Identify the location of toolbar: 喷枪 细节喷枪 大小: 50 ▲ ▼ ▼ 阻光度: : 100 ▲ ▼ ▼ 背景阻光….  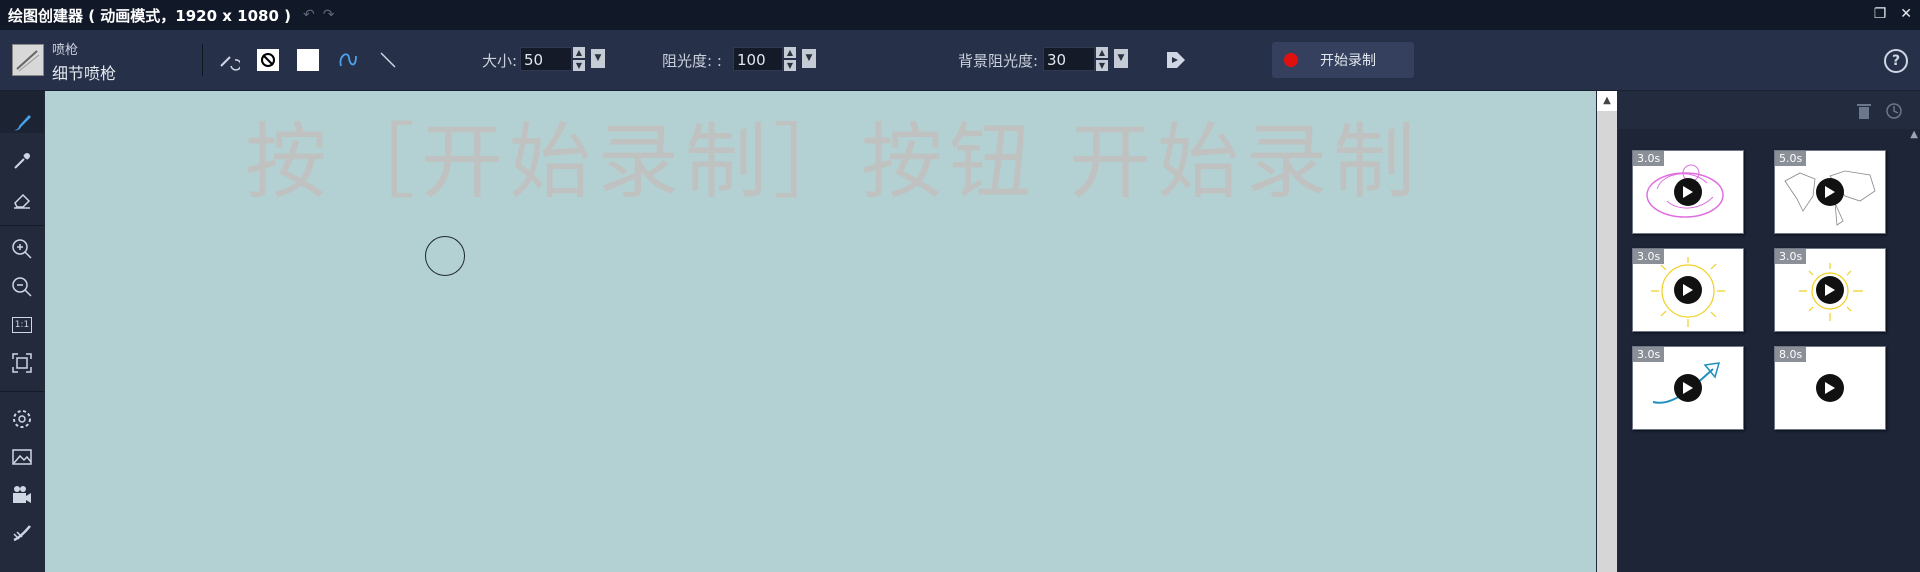
(960, 60).